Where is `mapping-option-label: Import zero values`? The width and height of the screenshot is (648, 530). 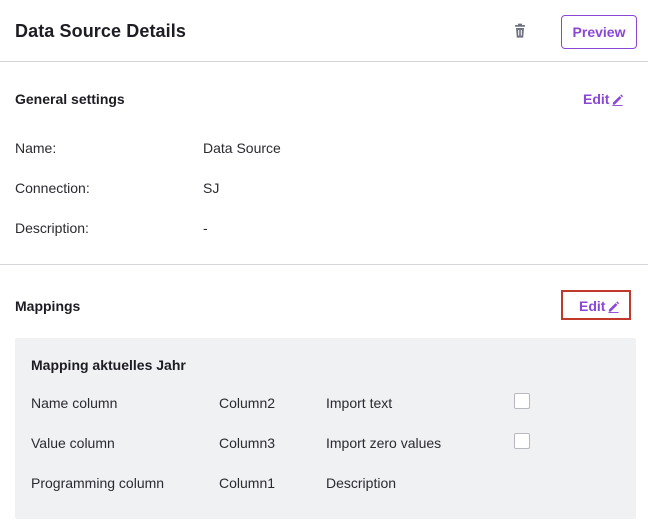
mapping-option-label: Import zero values is located at coordinates (384, 443).